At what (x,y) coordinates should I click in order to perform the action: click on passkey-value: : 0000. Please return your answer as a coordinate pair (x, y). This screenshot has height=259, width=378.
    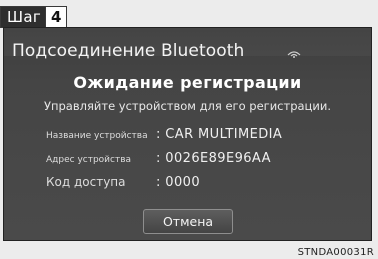
    Looking at the image, I should click on (178, 182).